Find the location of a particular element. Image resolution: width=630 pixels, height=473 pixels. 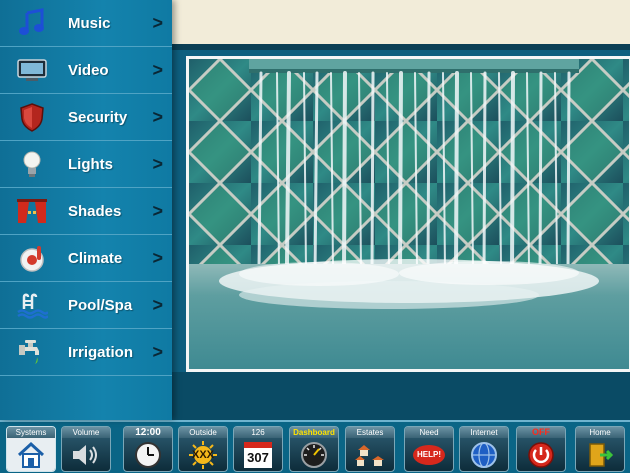

header-band is located at coordinates (401, 22).